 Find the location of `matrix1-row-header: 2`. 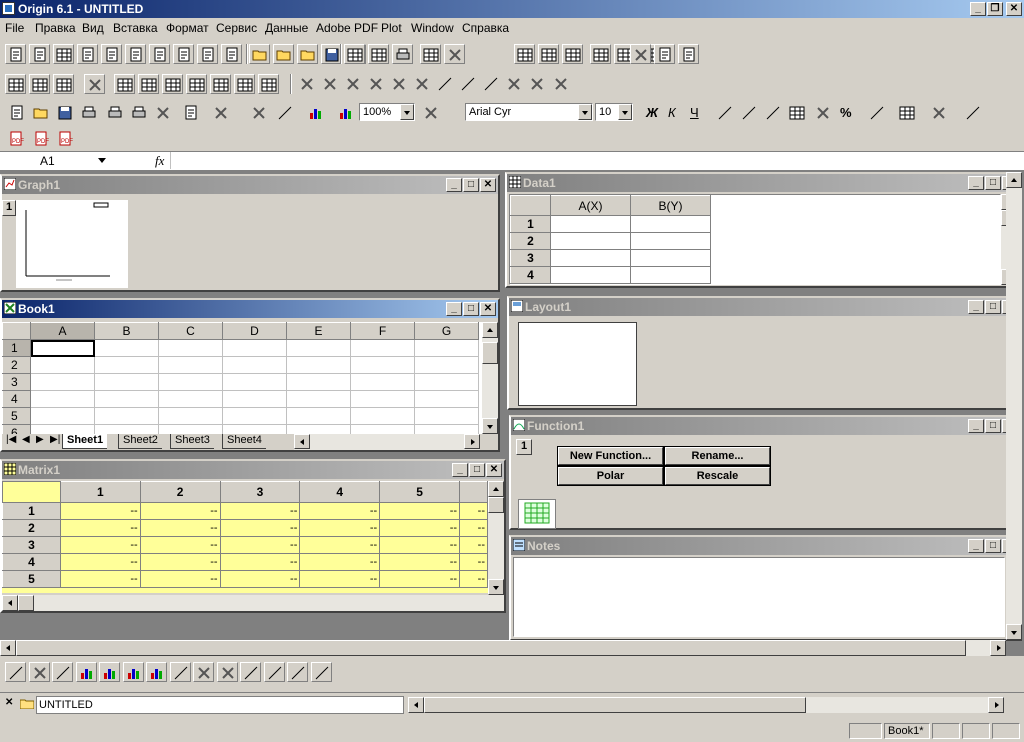

matrix1-row-header: 2 is located at coordinates (31, 528).